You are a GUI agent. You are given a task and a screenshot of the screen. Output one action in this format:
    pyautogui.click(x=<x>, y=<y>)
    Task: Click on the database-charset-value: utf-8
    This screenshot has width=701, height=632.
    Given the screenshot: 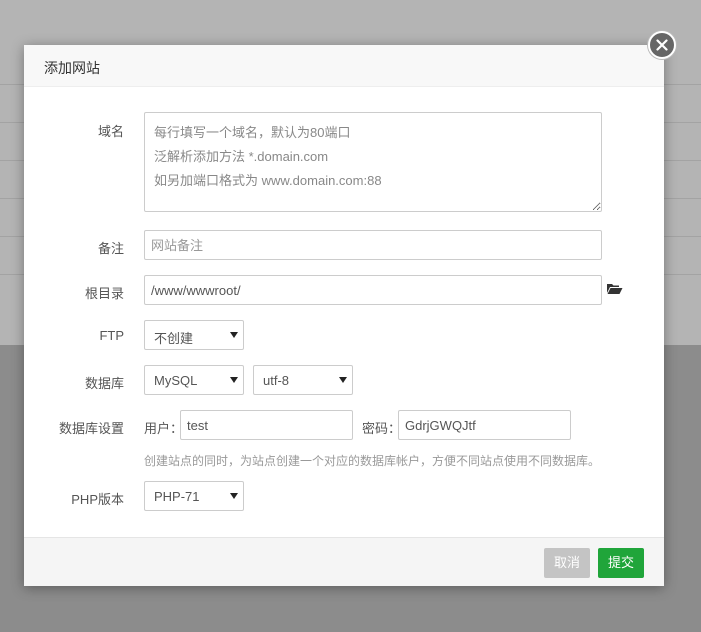 What is the action you would take?
    pyautogui.click(x=276, y=380)
    